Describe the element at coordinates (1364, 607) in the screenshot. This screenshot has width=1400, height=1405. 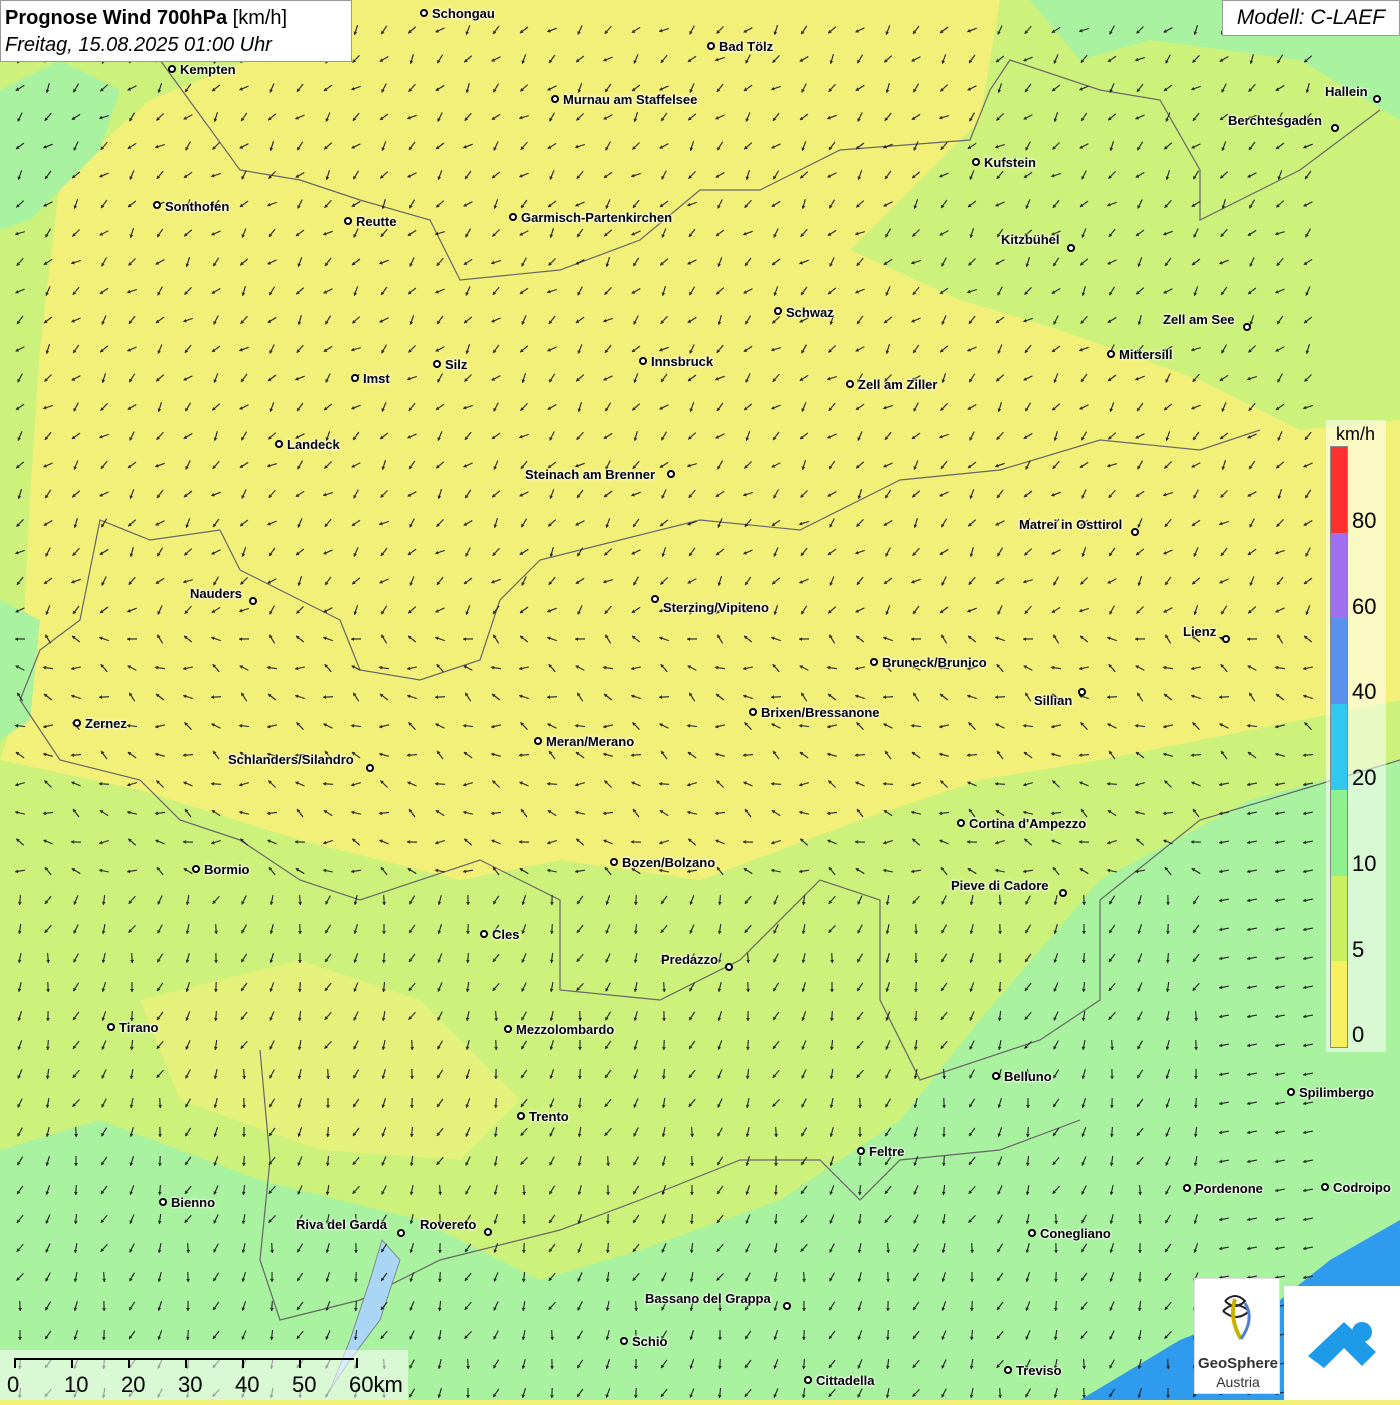
I see `legend-tick-label: 60` at that location.